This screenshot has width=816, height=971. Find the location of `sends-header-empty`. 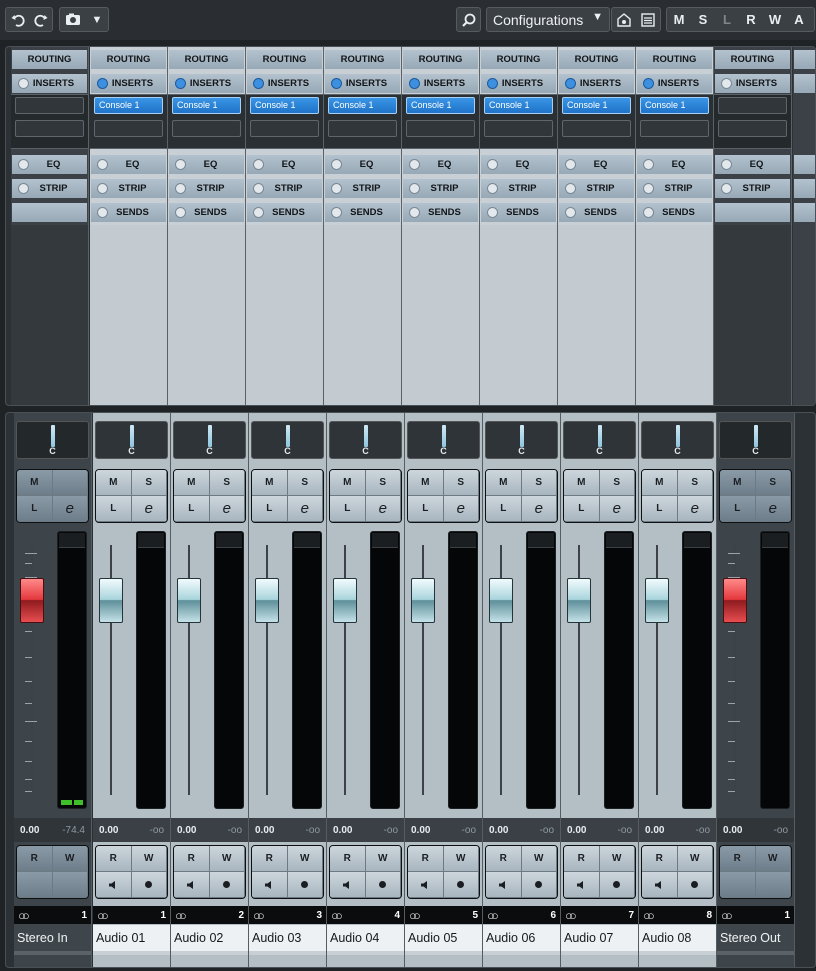

sends-header-empty is located at coordinates (49, 212).